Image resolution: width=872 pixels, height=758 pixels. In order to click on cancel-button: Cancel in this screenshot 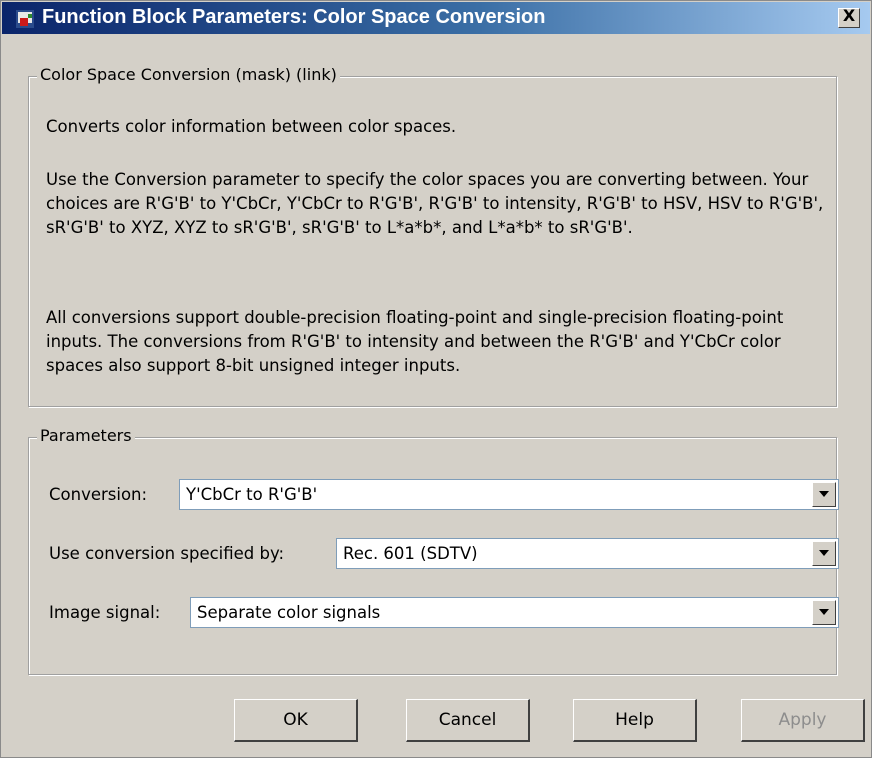, I will do `click(468, 720)`.